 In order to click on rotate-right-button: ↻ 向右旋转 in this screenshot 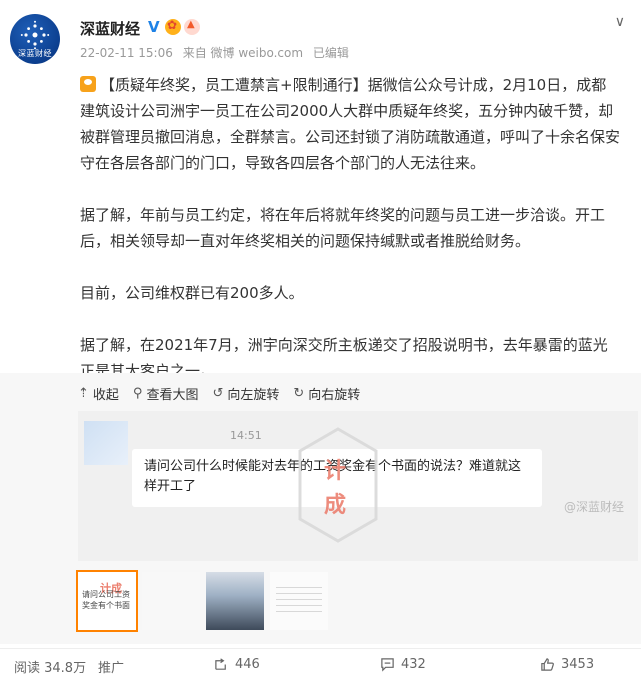, I will do `click(326, 393)`.